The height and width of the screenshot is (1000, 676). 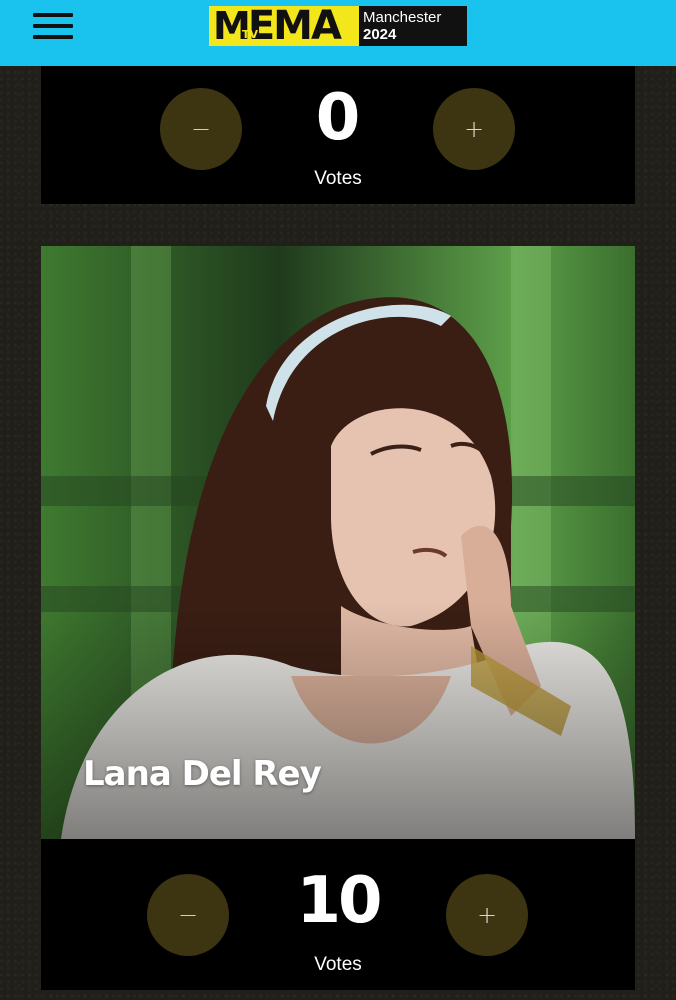 I want to click on vote-panel-previous: − 0 + Votes, so click(x=338, y=135).